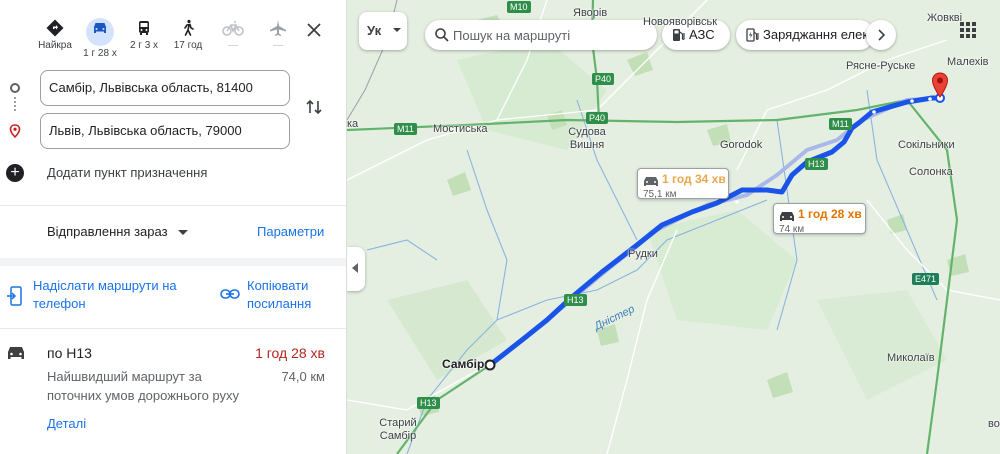 The height and width of the screenshot is (454, 1000). I want to click on route-via: по Н13, so click(69, 353).